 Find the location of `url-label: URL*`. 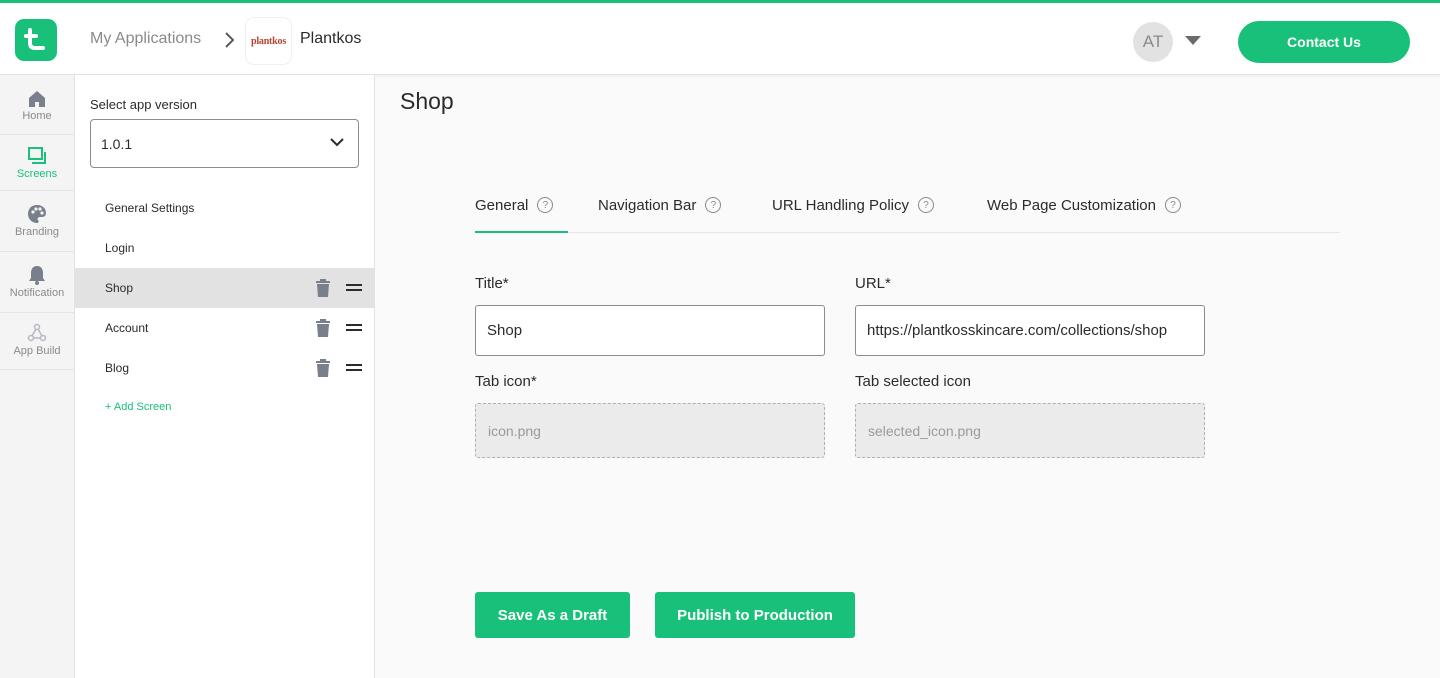

url-label: URL* is located at coordinates (873, 283).